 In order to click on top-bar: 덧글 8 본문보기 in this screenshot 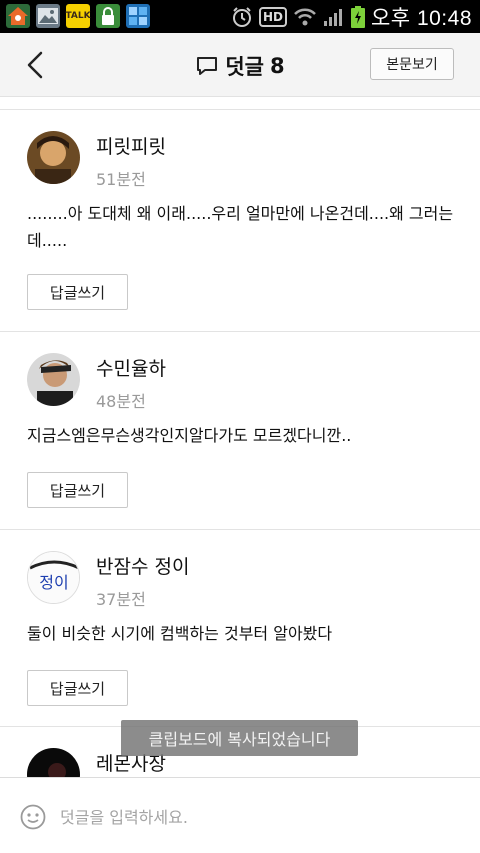, I will do `click(240, 65)`.